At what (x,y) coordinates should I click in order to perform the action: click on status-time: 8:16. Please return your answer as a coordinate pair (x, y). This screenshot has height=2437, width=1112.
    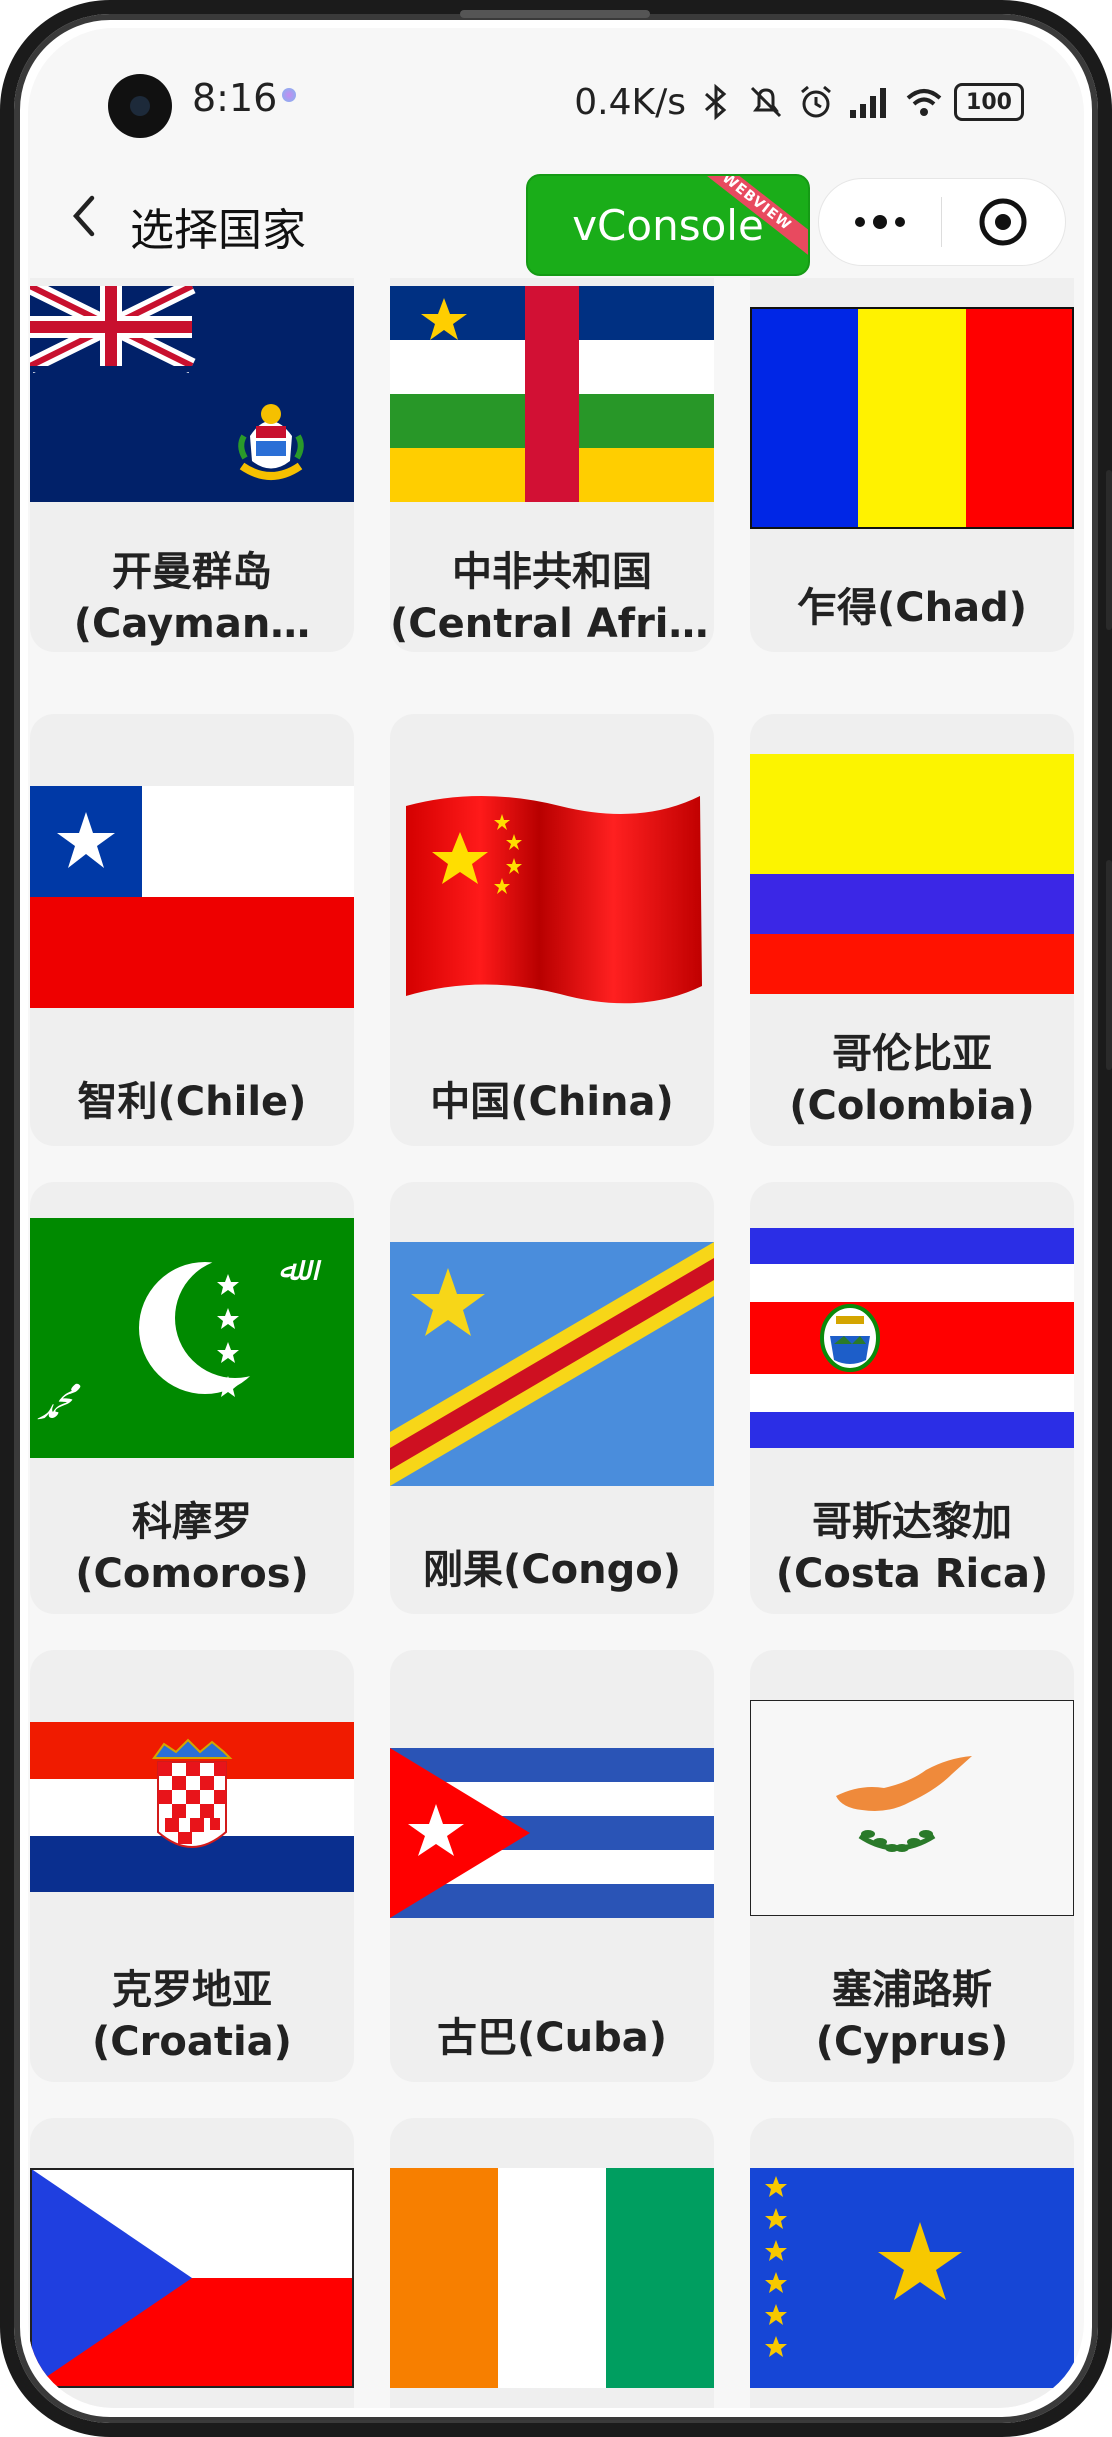
    Looking at the image, I should click on (235, 98).